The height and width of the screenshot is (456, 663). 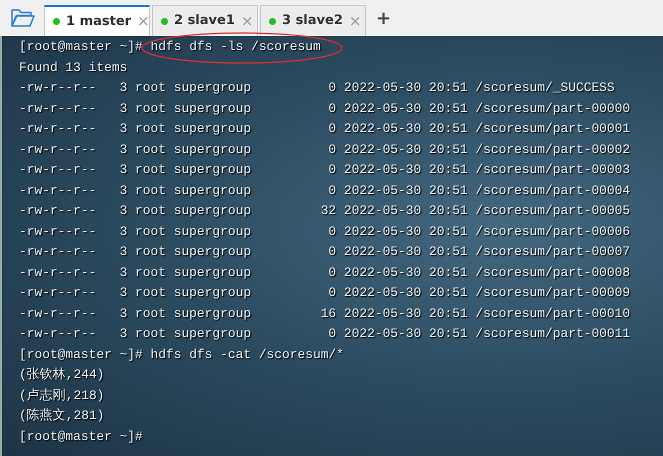 What do you see at coordinates (324, 273) in the screenshot?
I see `output-line: -rw-r--r-- 3 root supergroup 0 2022-05-30 20:51 /scoresum/part-00008` at bounding box center [324, 273].